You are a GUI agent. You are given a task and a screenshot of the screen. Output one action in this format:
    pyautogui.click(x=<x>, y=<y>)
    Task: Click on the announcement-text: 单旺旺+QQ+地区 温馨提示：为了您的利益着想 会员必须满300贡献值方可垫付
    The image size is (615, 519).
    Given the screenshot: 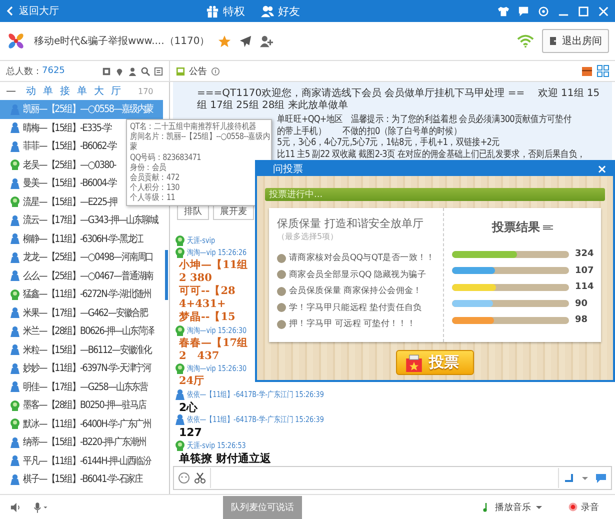 What is the action you would take?
    pyautogui.click(x=424, y=120)
    